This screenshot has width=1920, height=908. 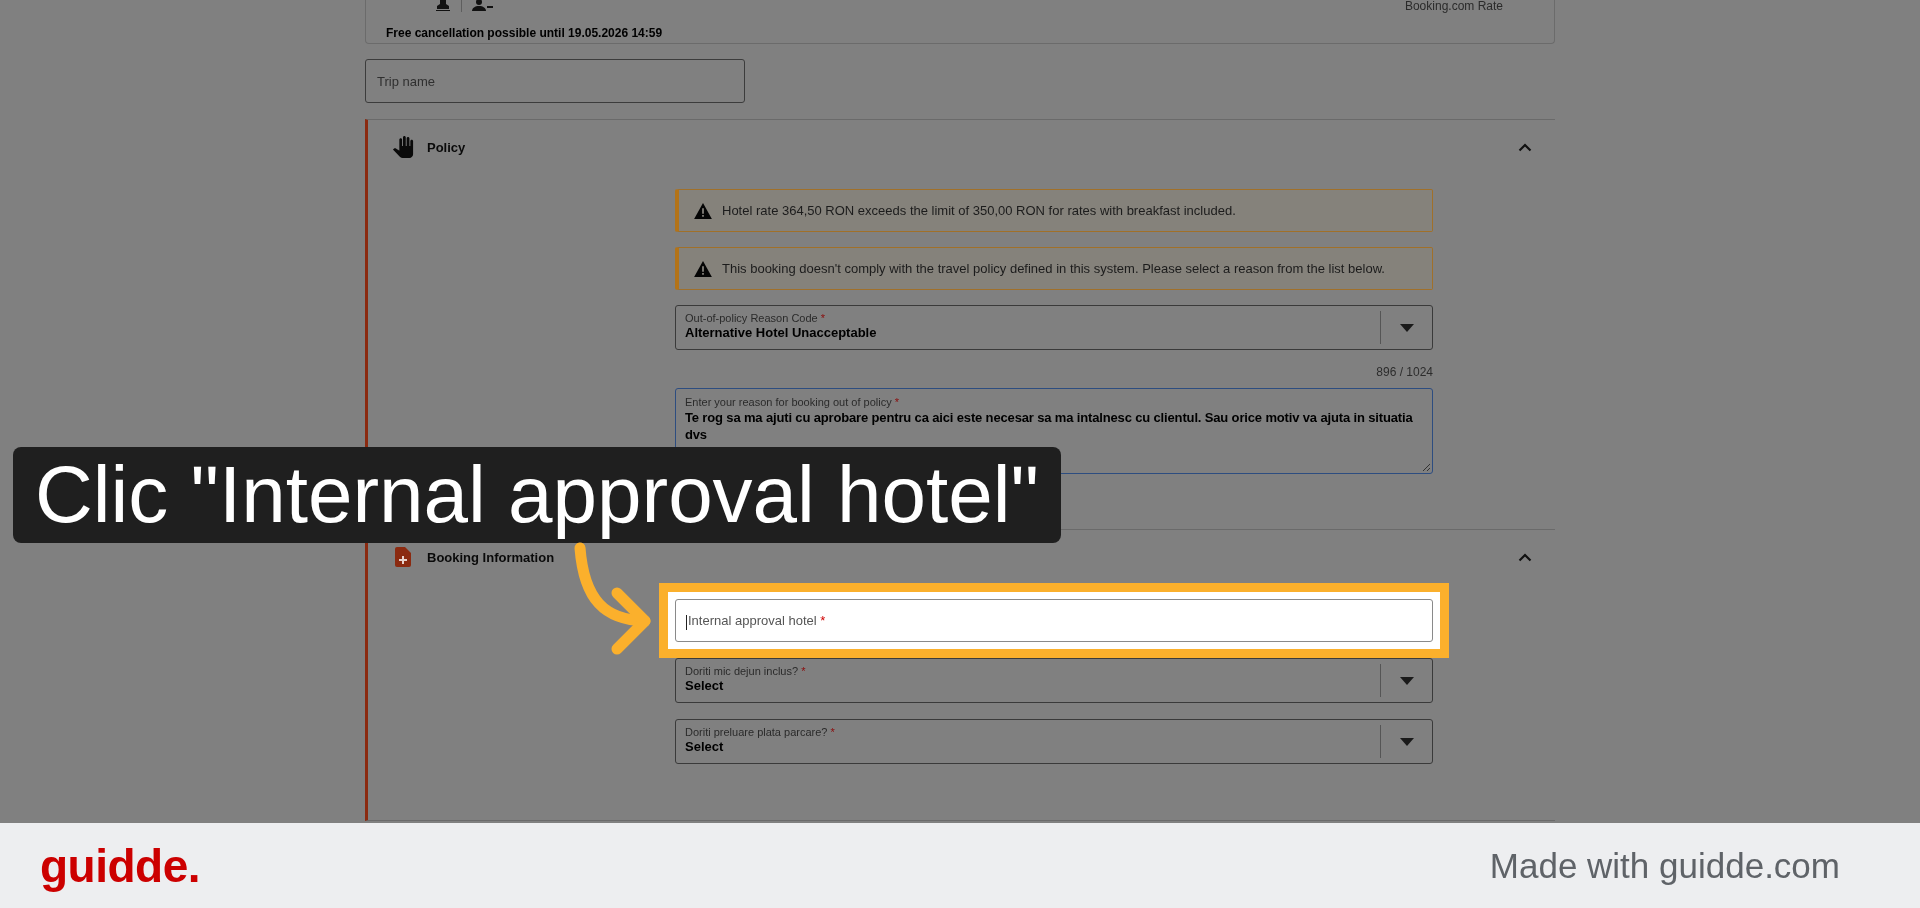 What do you see at coordinates (403, 147) in the screenshot?
I see `hand-icon` at bounding box center [403, 147].